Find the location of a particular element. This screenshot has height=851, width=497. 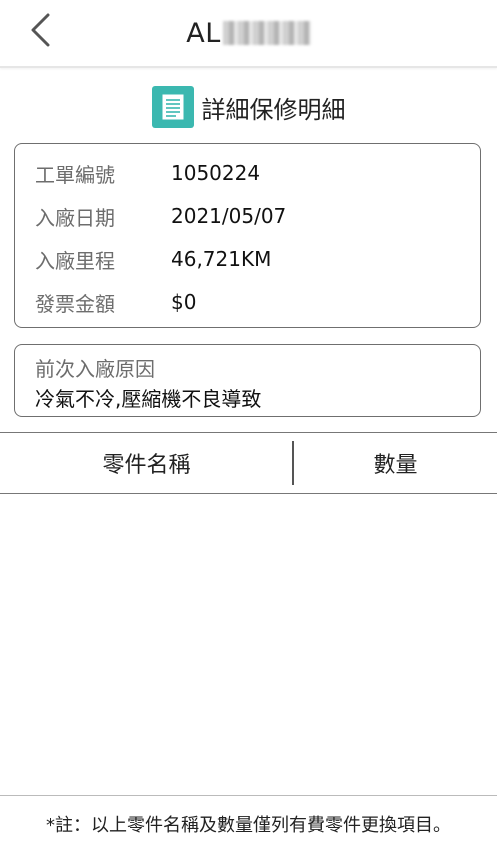

page-title: AL is located at coordinates (248, 33).